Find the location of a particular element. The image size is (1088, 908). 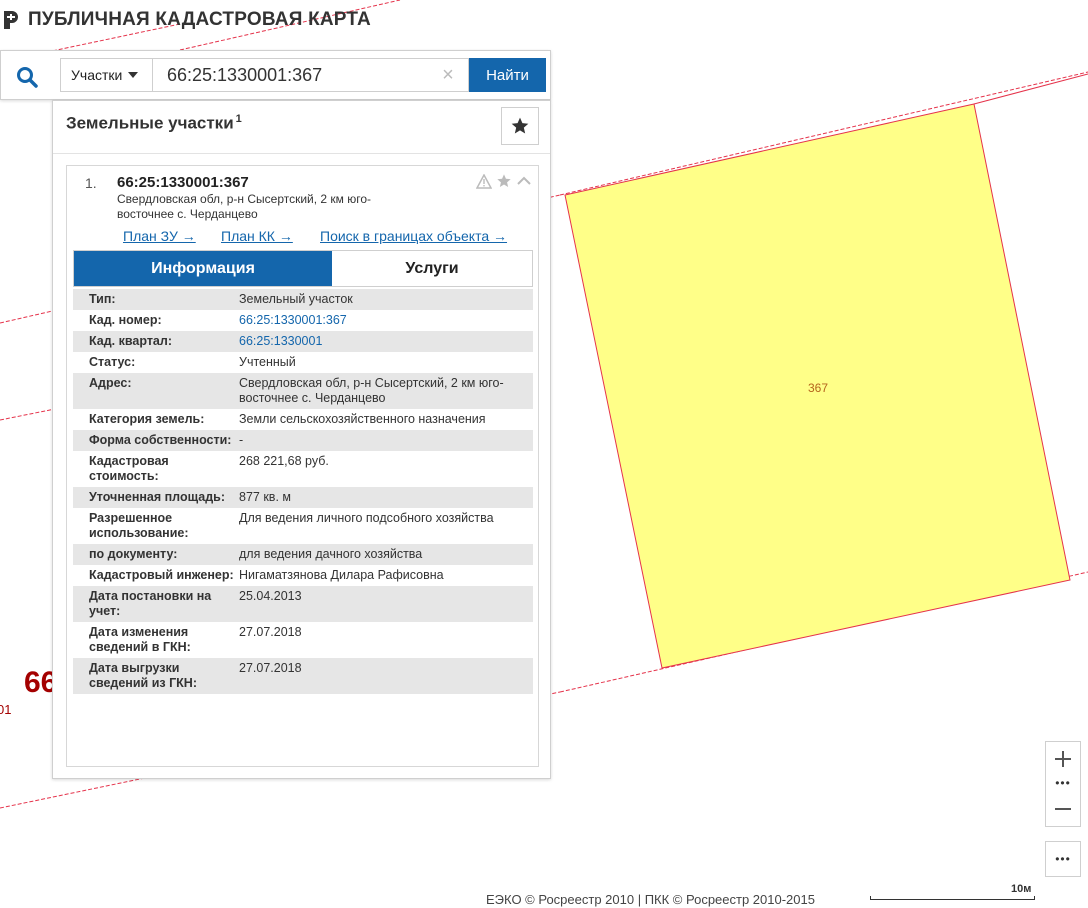

info-row: Дата выгрузки сведений из ГКН: 27.07.2018 is located at coordinates (303, 676).